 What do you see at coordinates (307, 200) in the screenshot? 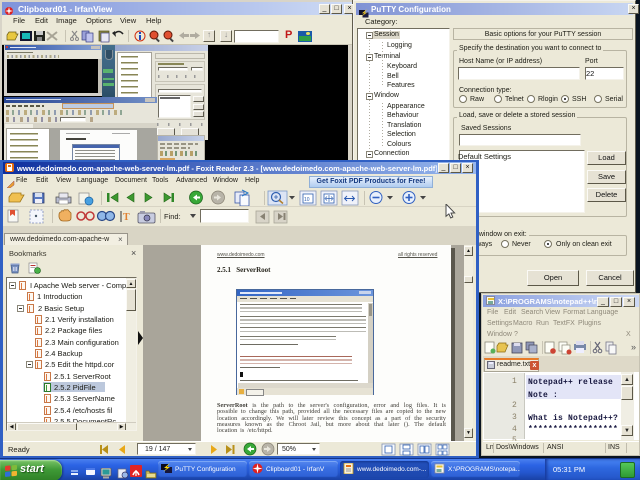
I see `svg-text: 10` at bounding box center [307, 200].